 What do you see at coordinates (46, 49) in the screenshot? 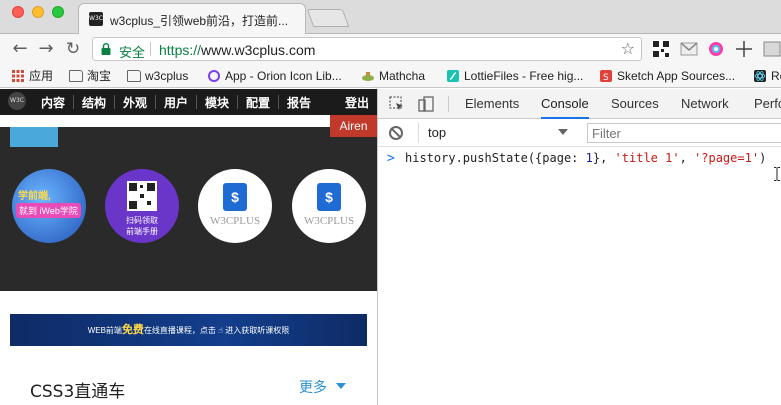
I see `forward-arrow-icon: →` at bounding box center [46, 49].